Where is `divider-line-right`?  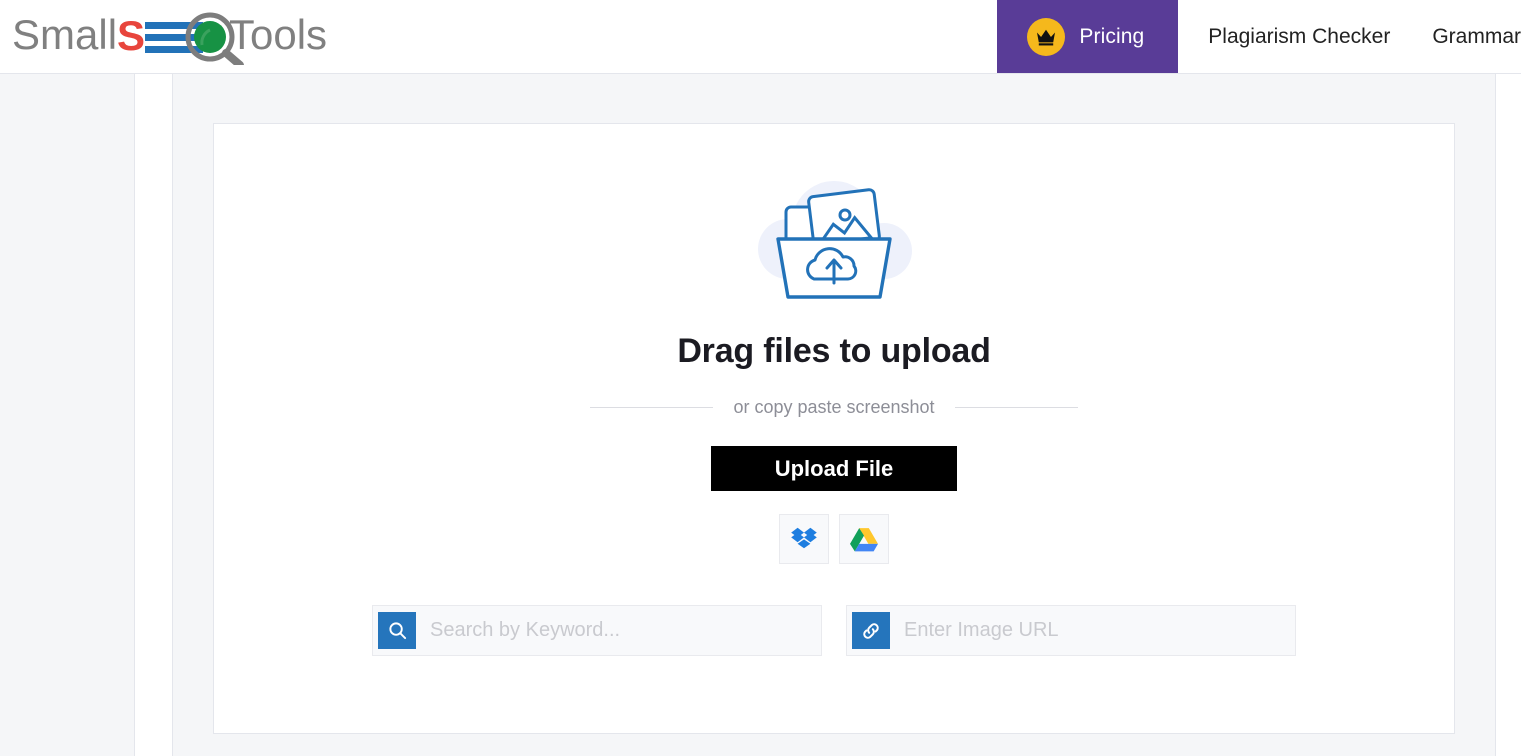
divider-line-right is located at coordinates (1016, 407).